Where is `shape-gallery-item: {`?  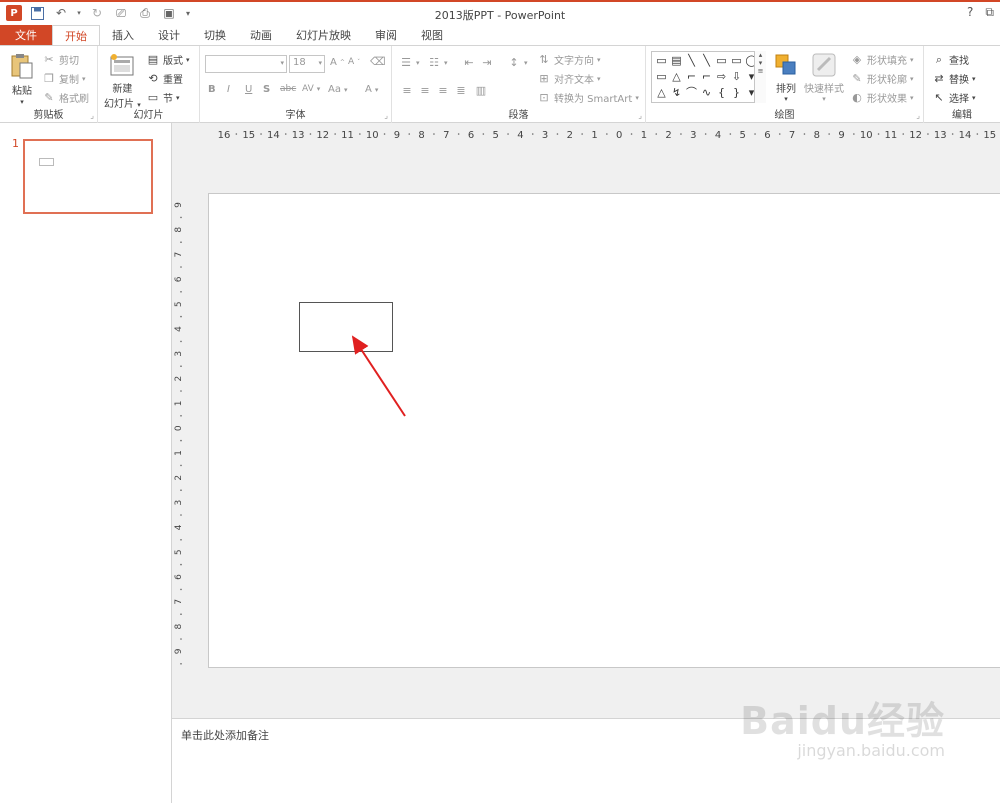
shape-gallery-item: { is located at coordinates (721, 93).